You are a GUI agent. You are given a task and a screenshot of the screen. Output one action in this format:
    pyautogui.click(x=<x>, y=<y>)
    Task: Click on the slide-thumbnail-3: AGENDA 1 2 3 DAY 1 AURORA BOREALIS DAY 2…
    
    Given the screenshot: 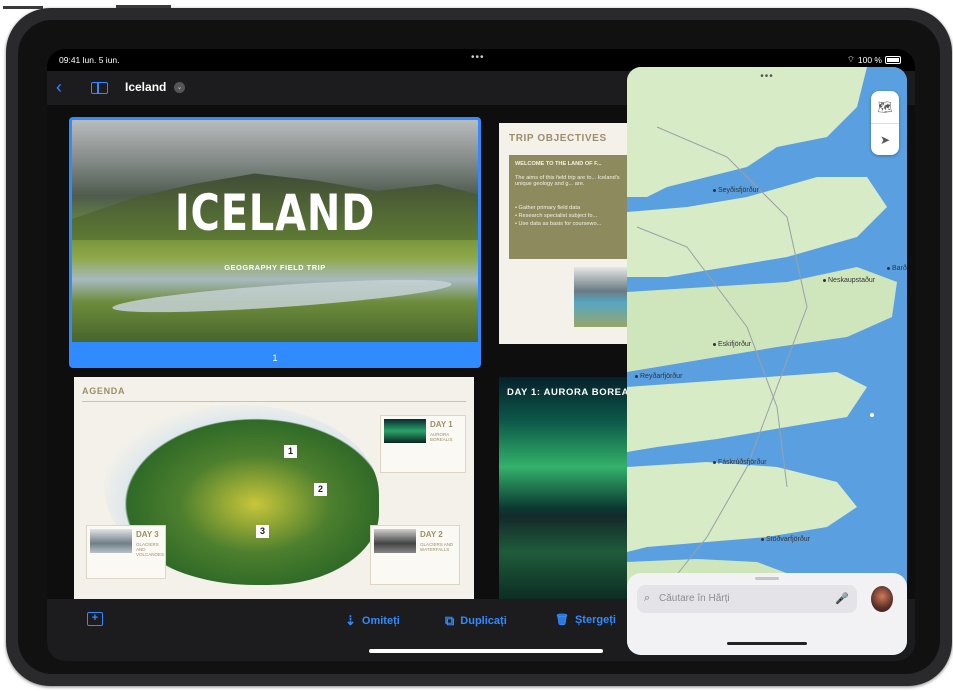 What is the action you would take?
    pyautogui.click(x=274, y=489)
    